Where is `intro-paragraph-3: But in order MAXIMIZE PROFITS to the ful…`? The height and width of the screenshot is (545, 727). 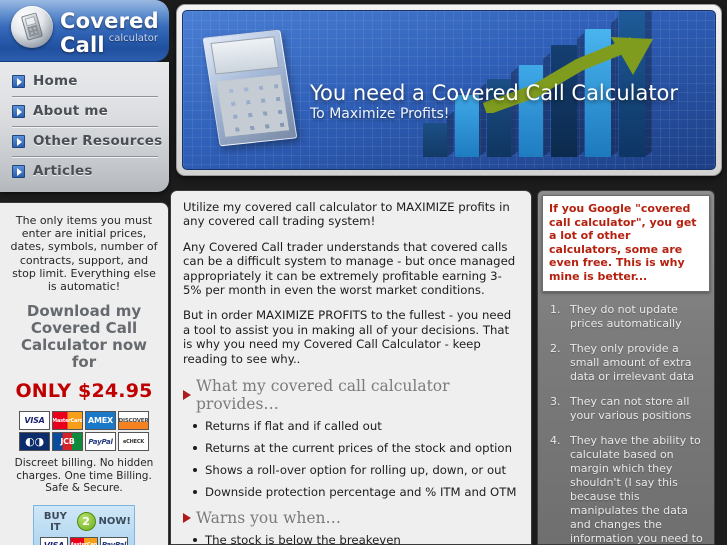
intro-paragraph-3: But in order MAXIMIZE PROFITS to the ful… is located at coordinates (347, 337).